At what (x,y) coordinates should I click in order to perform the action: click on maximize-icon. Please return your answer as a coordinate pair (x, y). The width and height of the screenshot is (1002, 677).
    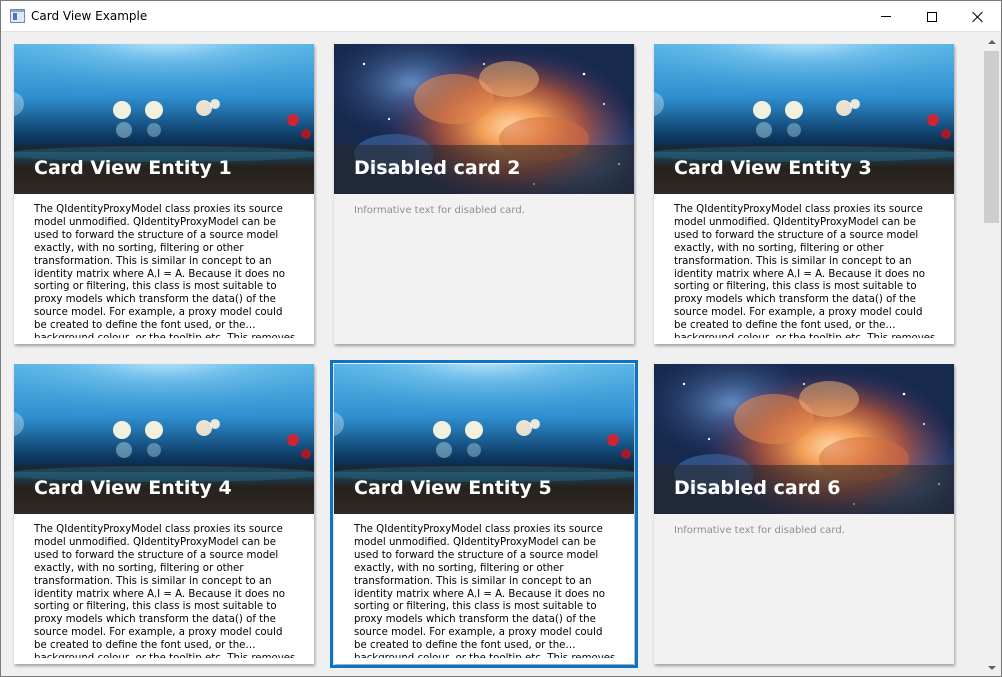
    Looking at the image, I should click on (932, 16).